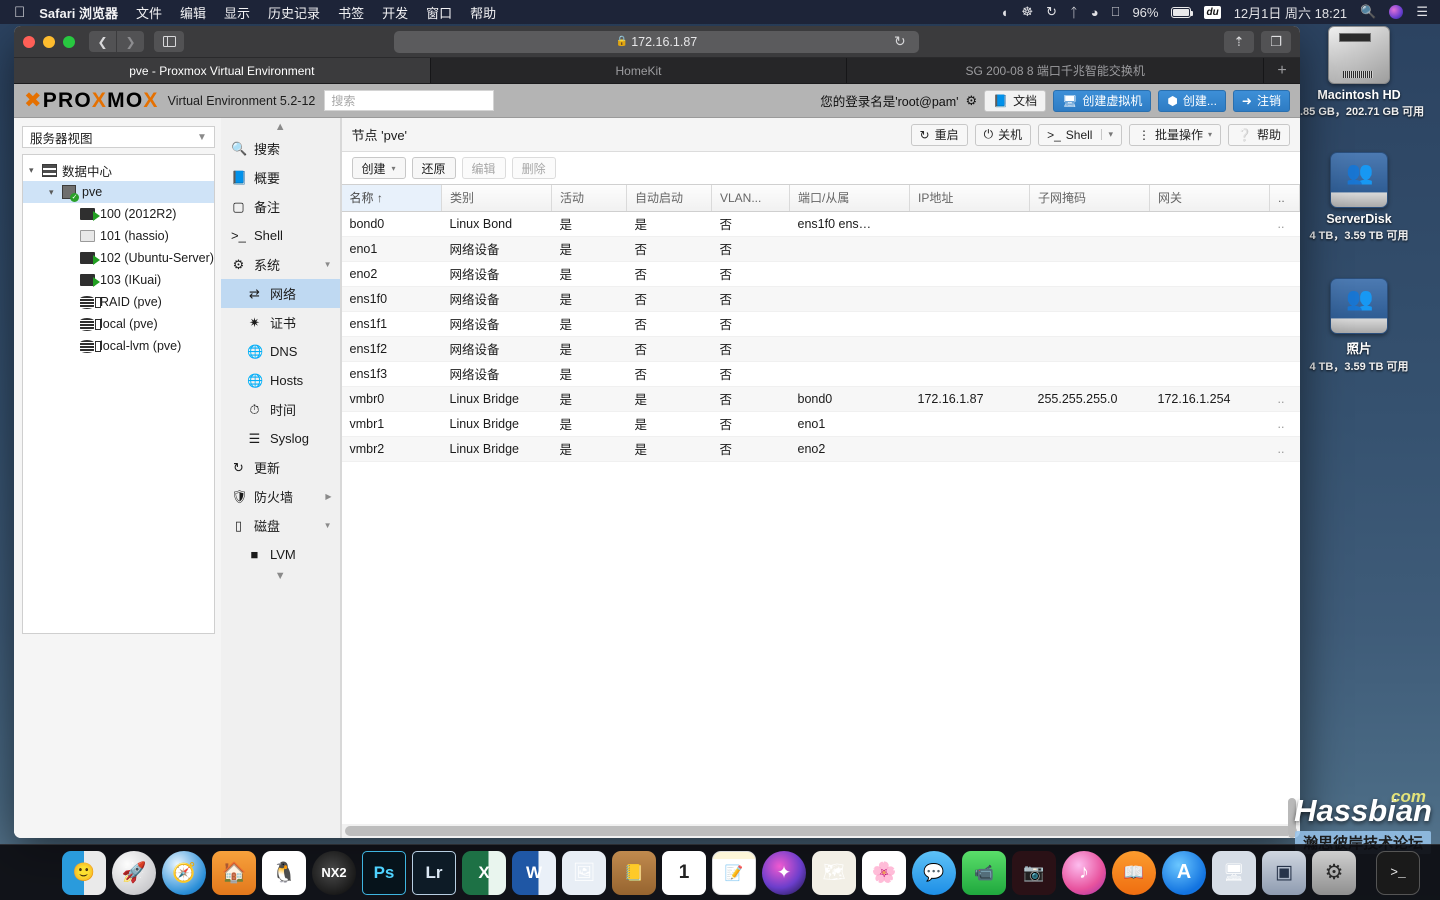 This screenshot has height=900, width=1440. I want to click on chevron-down-icon: ▼, so click(328, 264).